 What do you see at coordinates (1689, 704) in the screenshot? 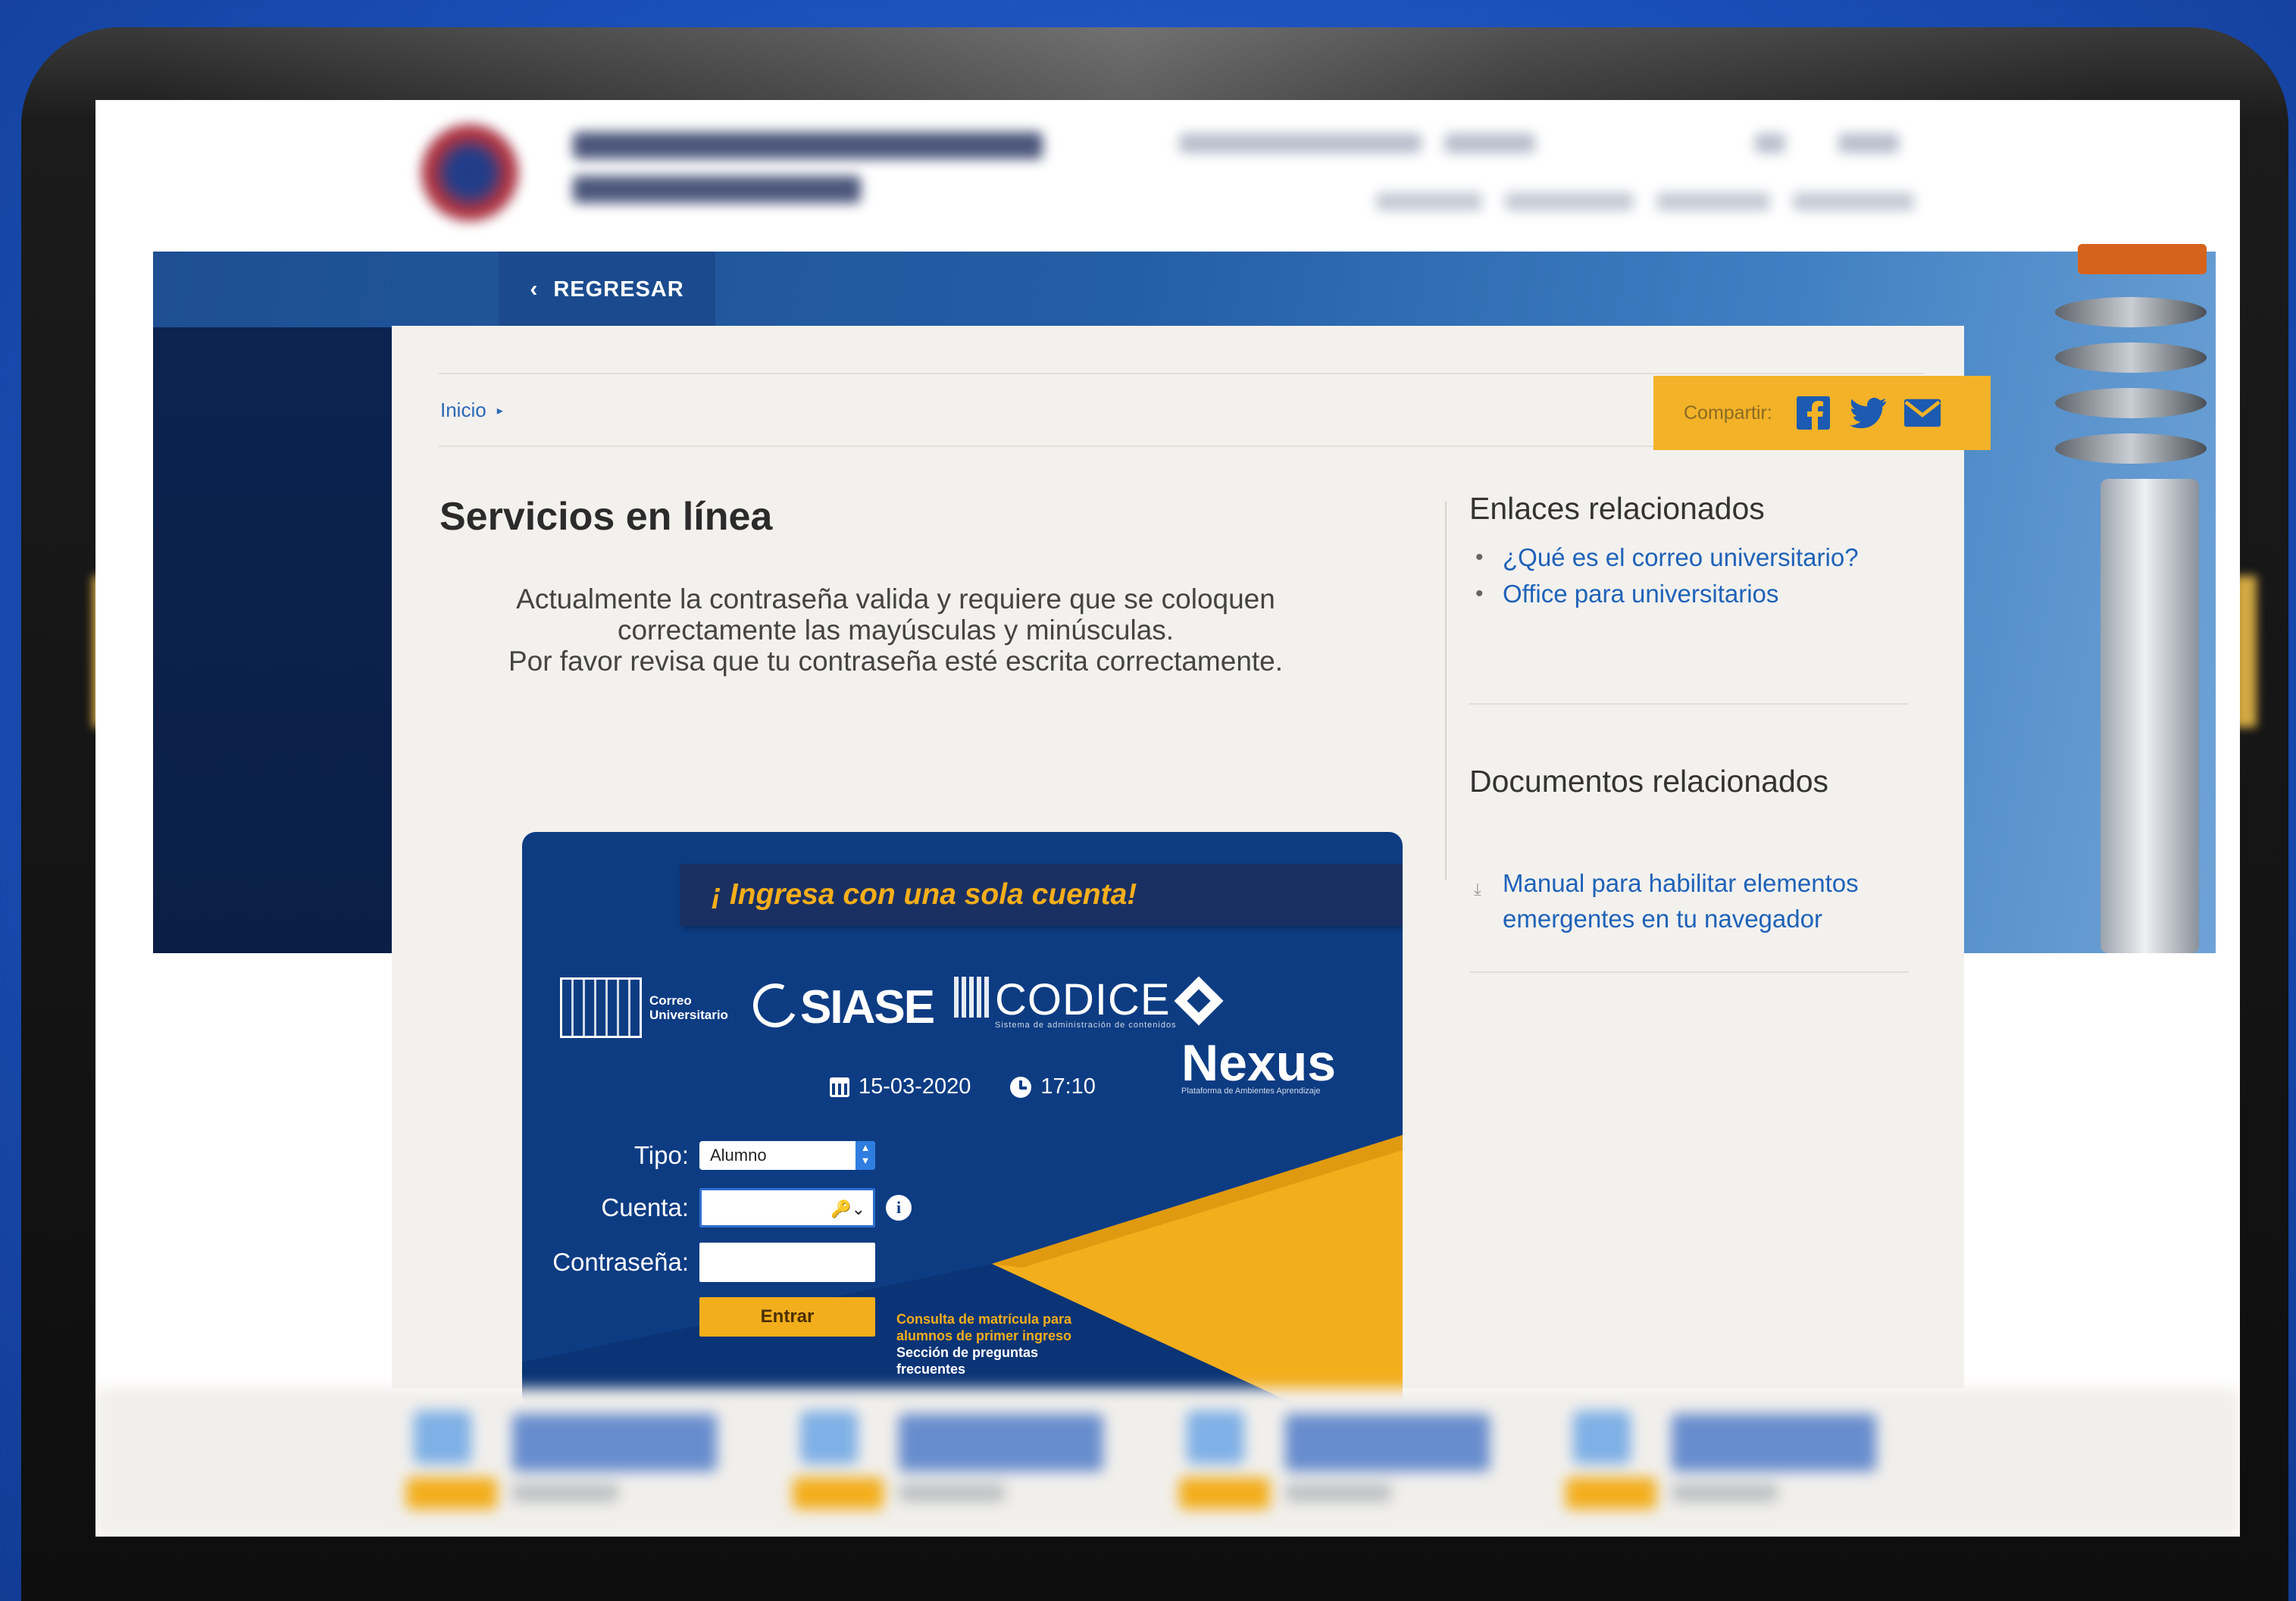
I see `divider` at bounding box center [1689, 704].